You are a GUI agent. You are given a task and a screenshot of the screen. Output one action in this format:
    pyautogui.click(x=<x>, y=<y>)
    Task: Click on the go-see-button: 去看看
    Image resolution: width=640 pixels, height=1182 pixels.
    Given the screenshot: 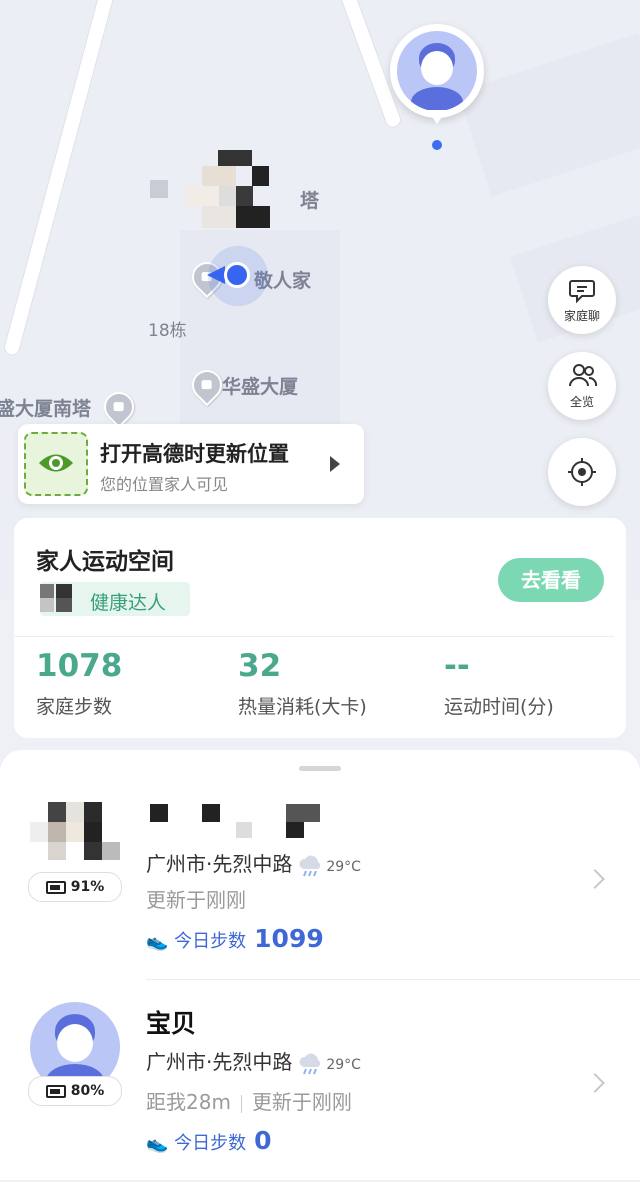 What is the action you would take?
    pyautogui.click(x=551, y=580)
    